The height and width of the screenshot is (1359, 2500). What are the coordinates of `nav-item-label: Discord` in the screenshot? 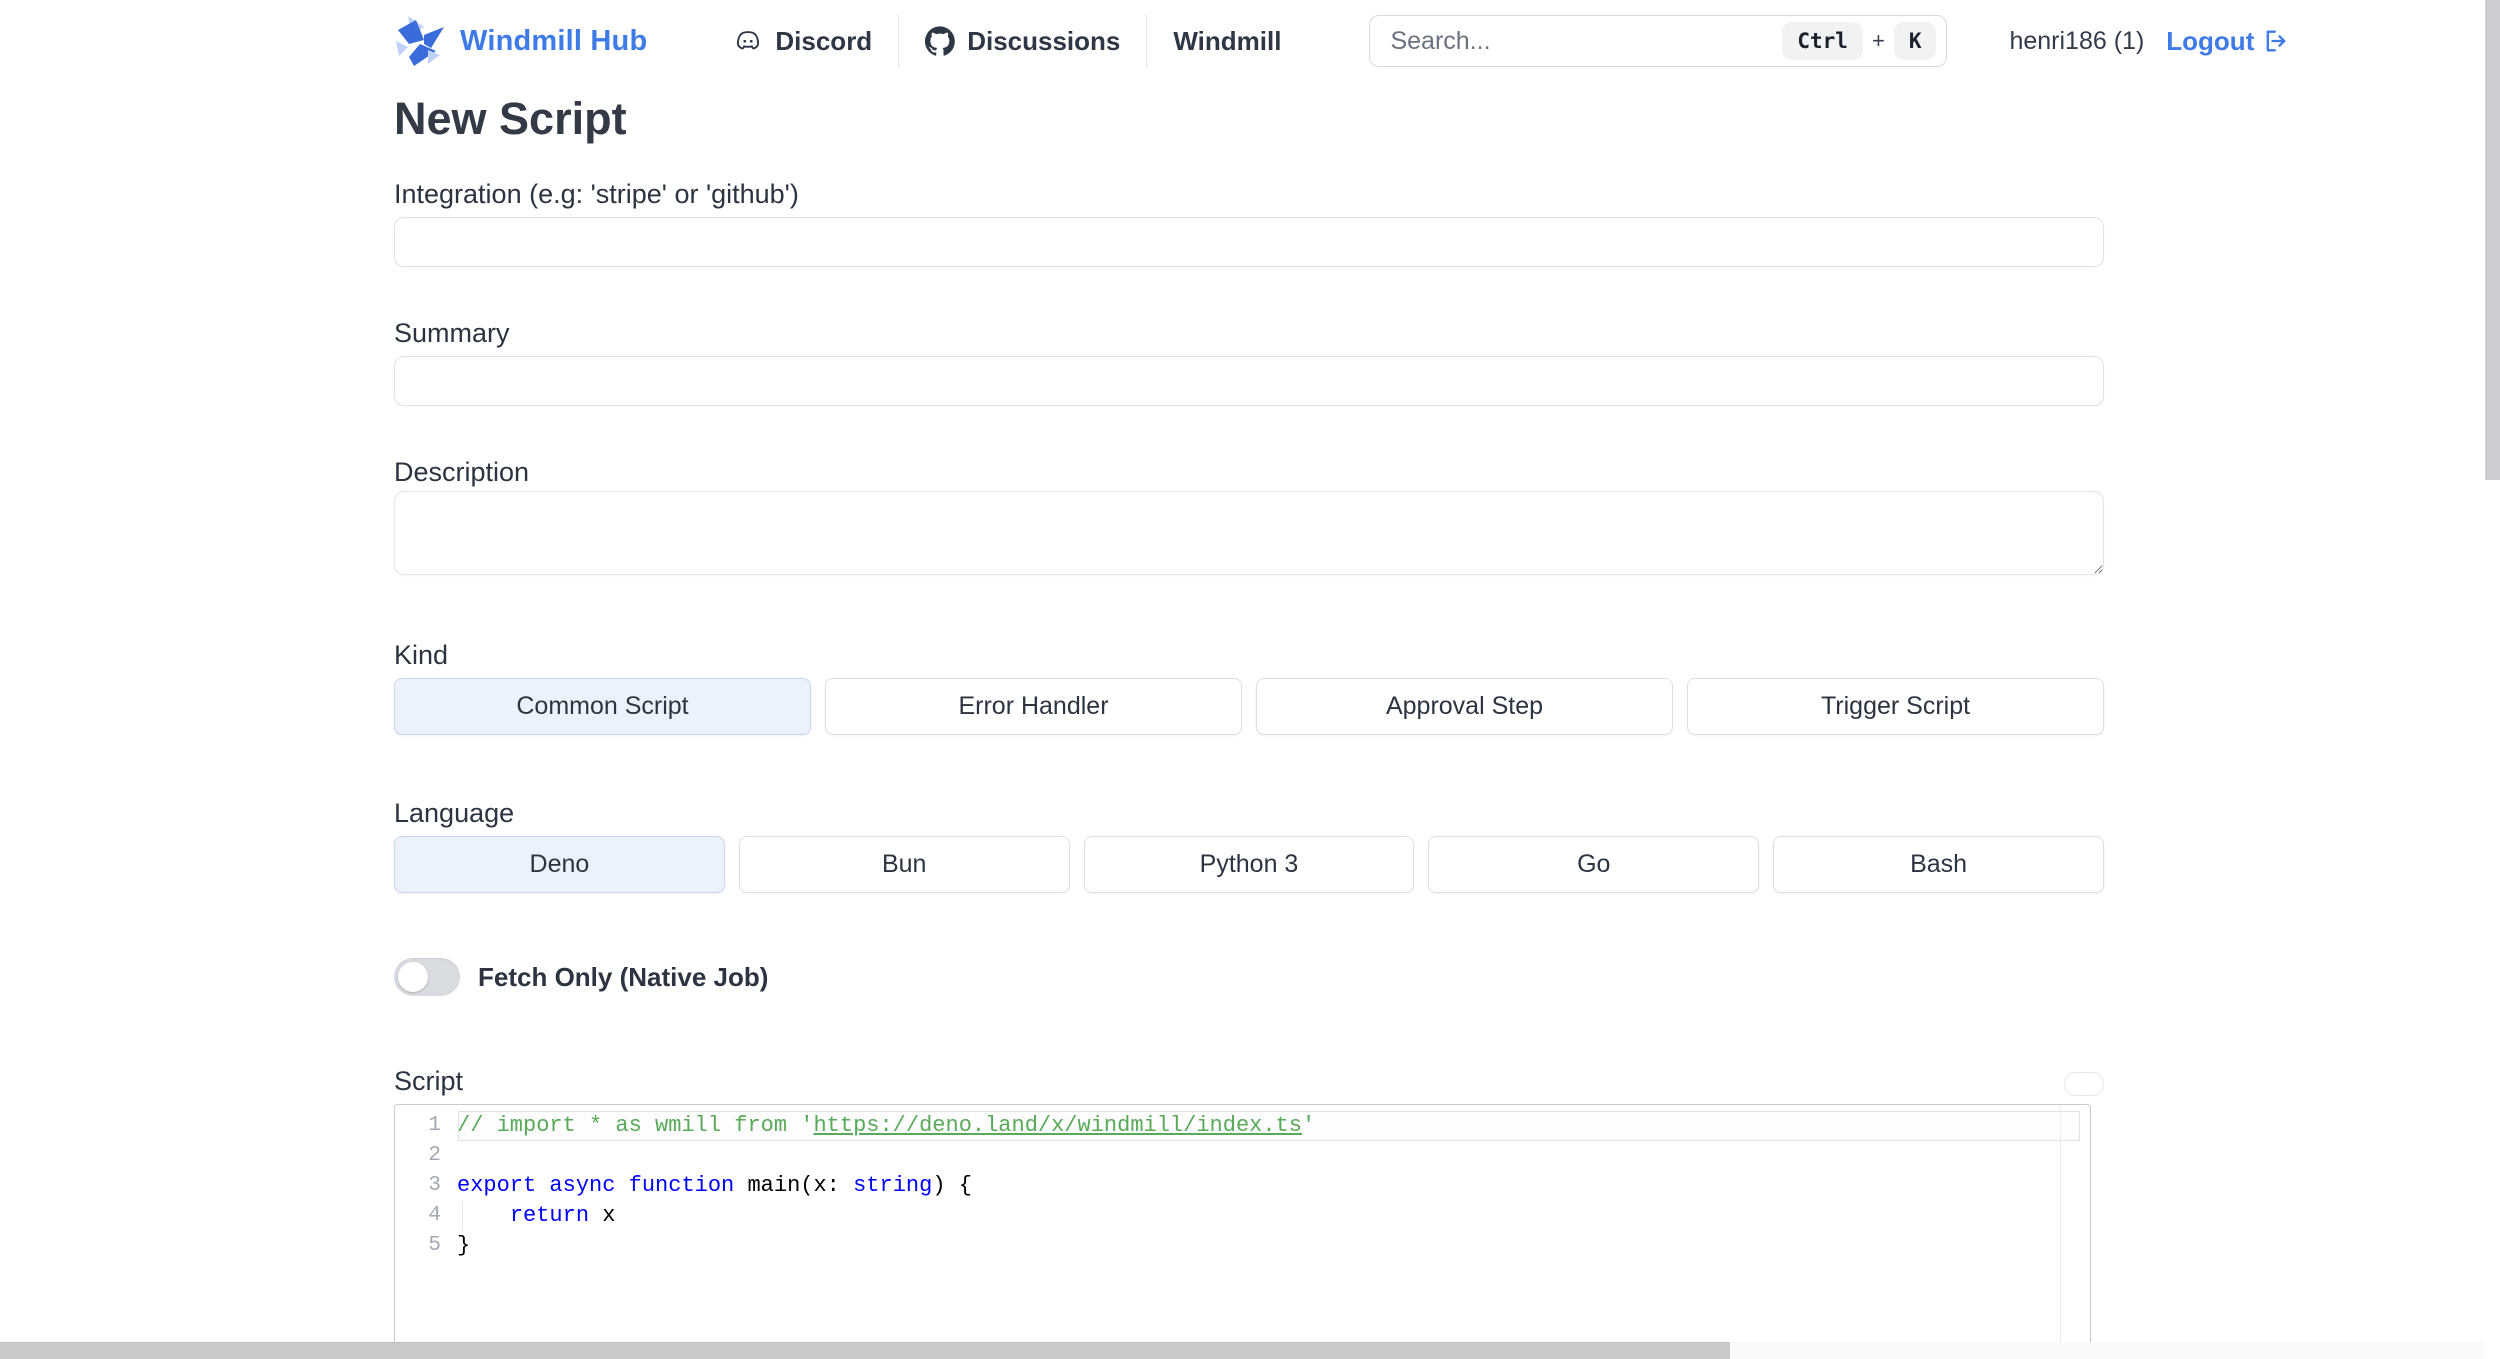 It's located at (824, 40).